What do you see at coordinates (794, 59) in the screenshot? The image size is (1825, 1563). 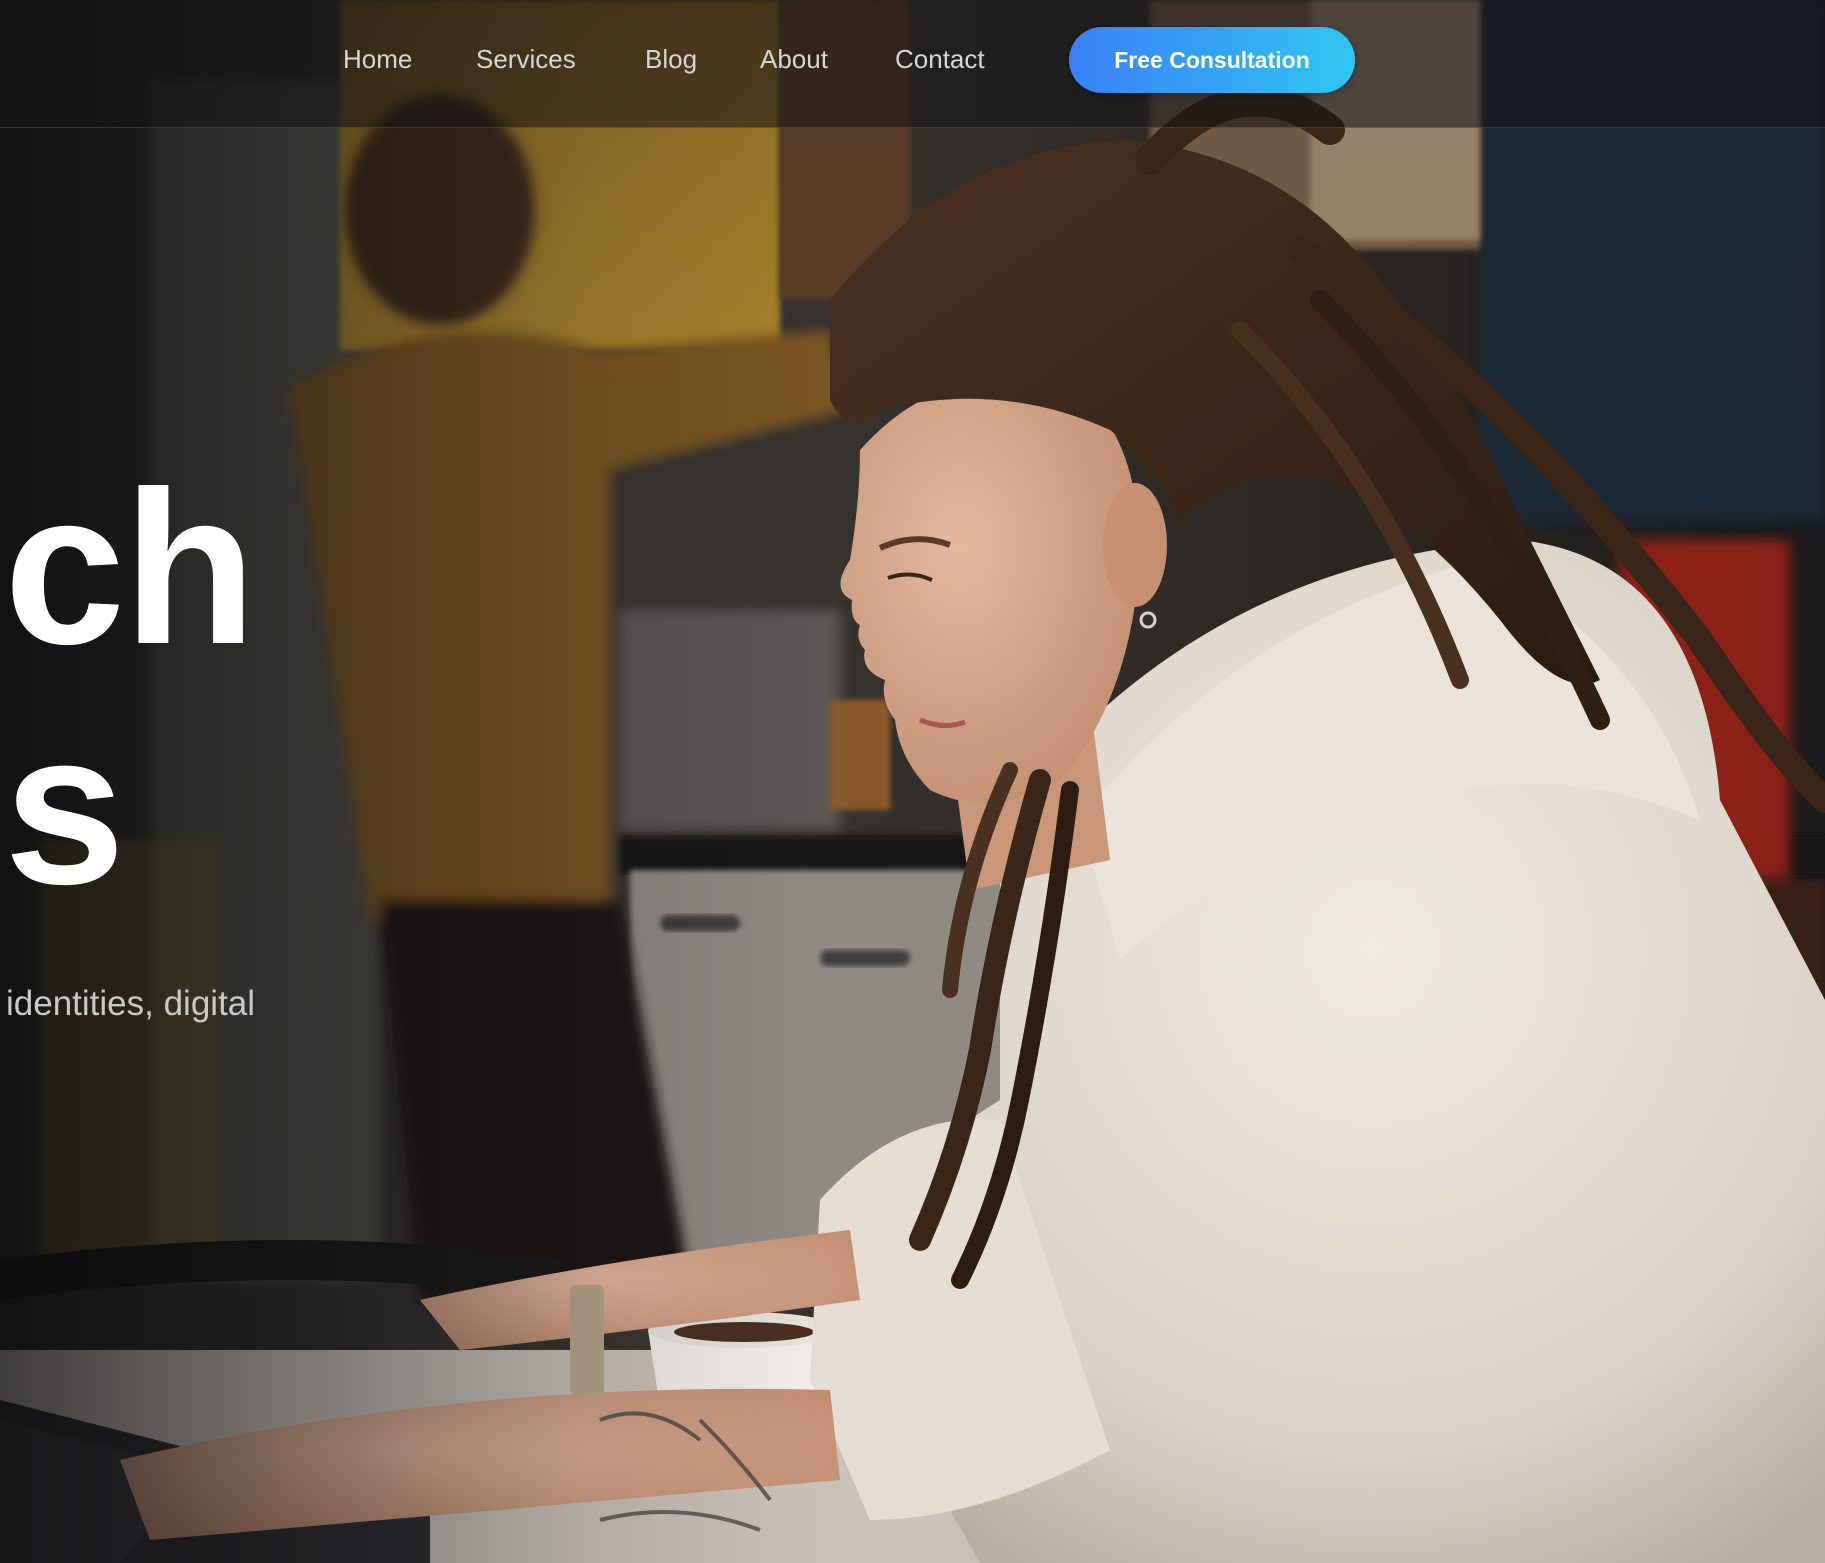 I see `nav-about-link: About` at bounding box center [794, 59].